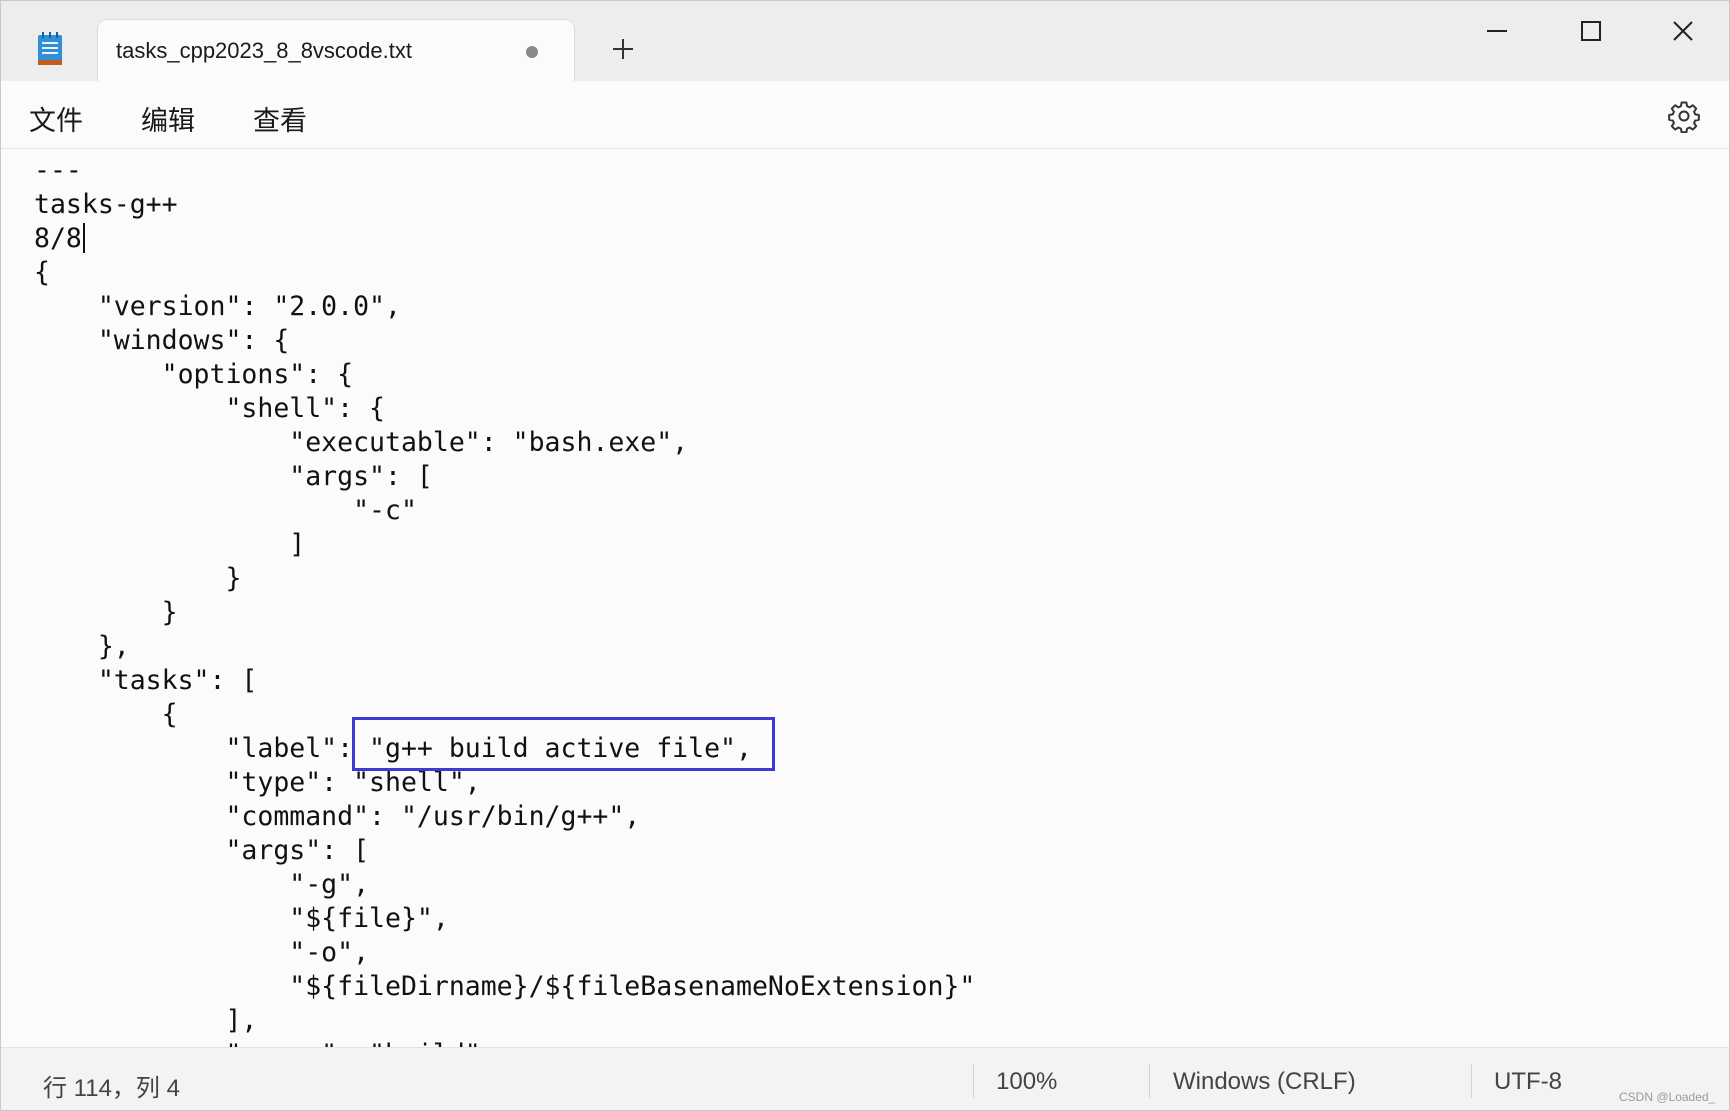 The width and height of the screenshot is (1730, 1111). Describe the element at coordinates (280, 118) in the screenshot. I see `menu-view: 查看` at that location.